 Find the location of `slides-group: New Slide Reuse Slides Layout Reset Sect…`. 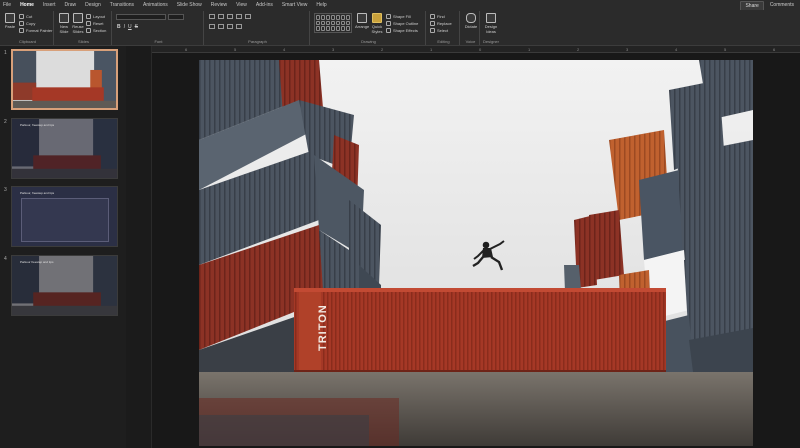

slides-group: New Slide Reuse Slides Layout Reset Sect… is located at coordinates (84, 28).